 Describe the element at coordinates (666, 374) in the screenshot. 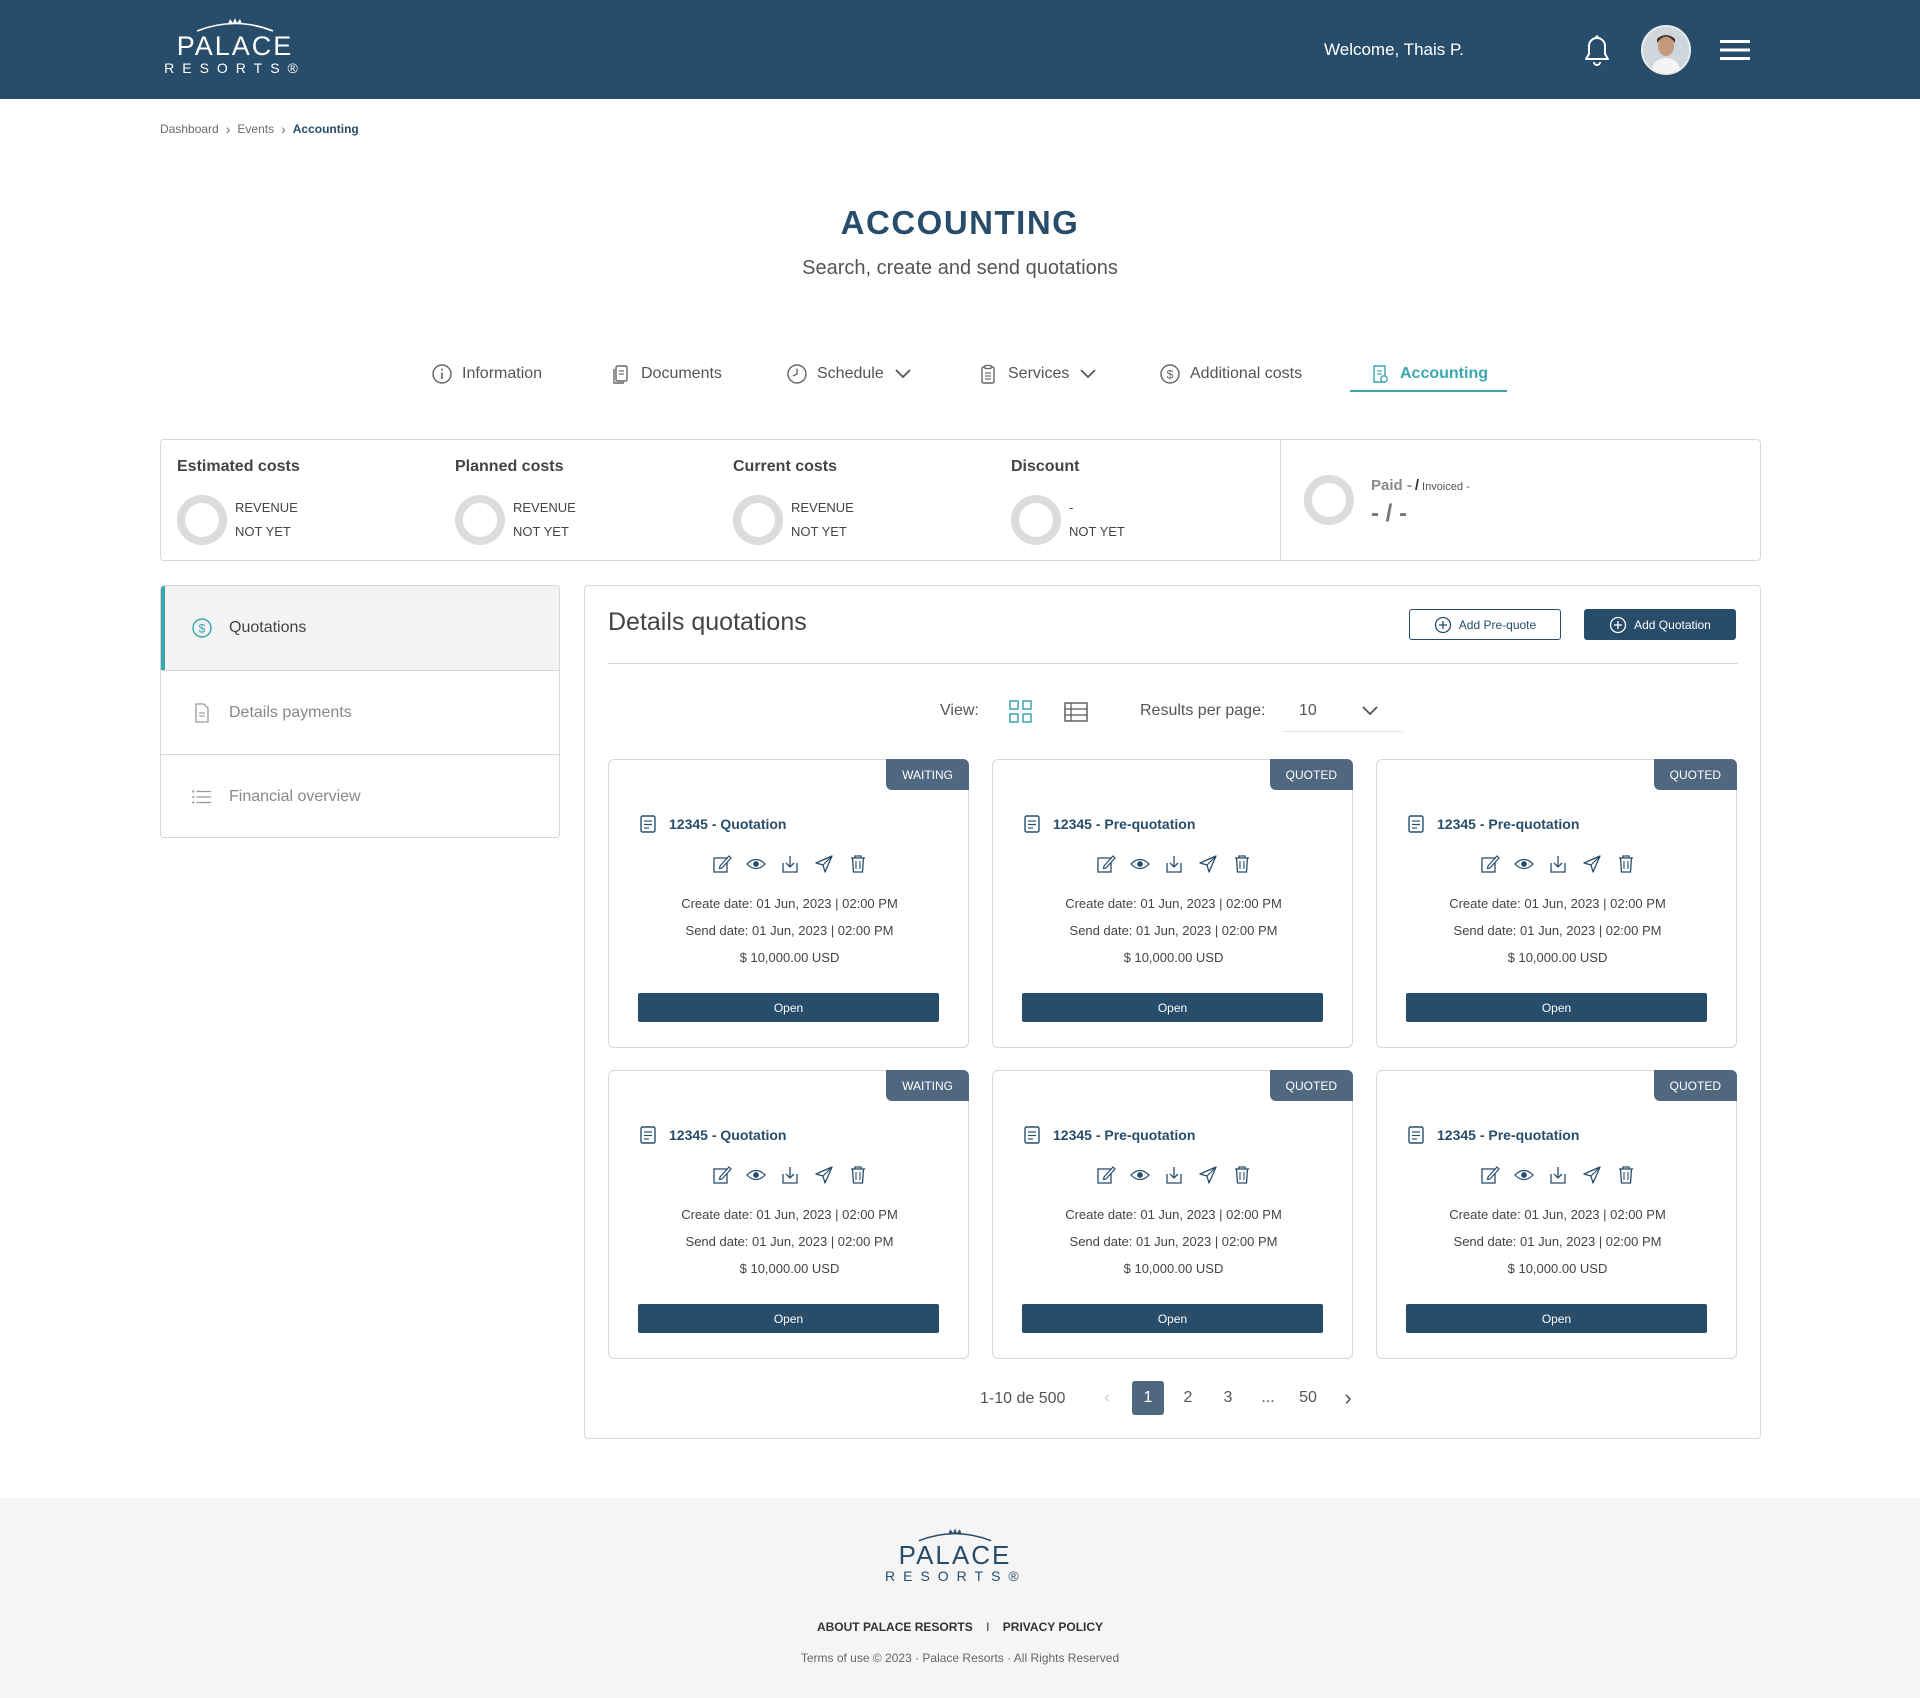

I see `tab-documents: Documents` at that location.